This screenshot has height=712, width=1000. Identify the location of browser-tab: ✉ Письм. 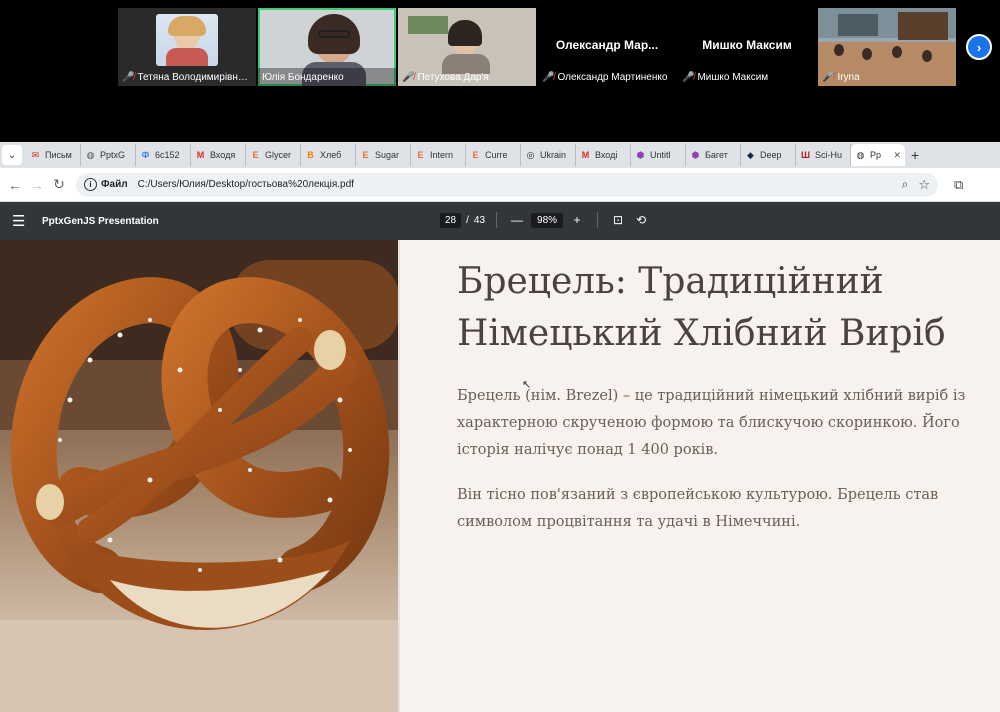
(53, 155).